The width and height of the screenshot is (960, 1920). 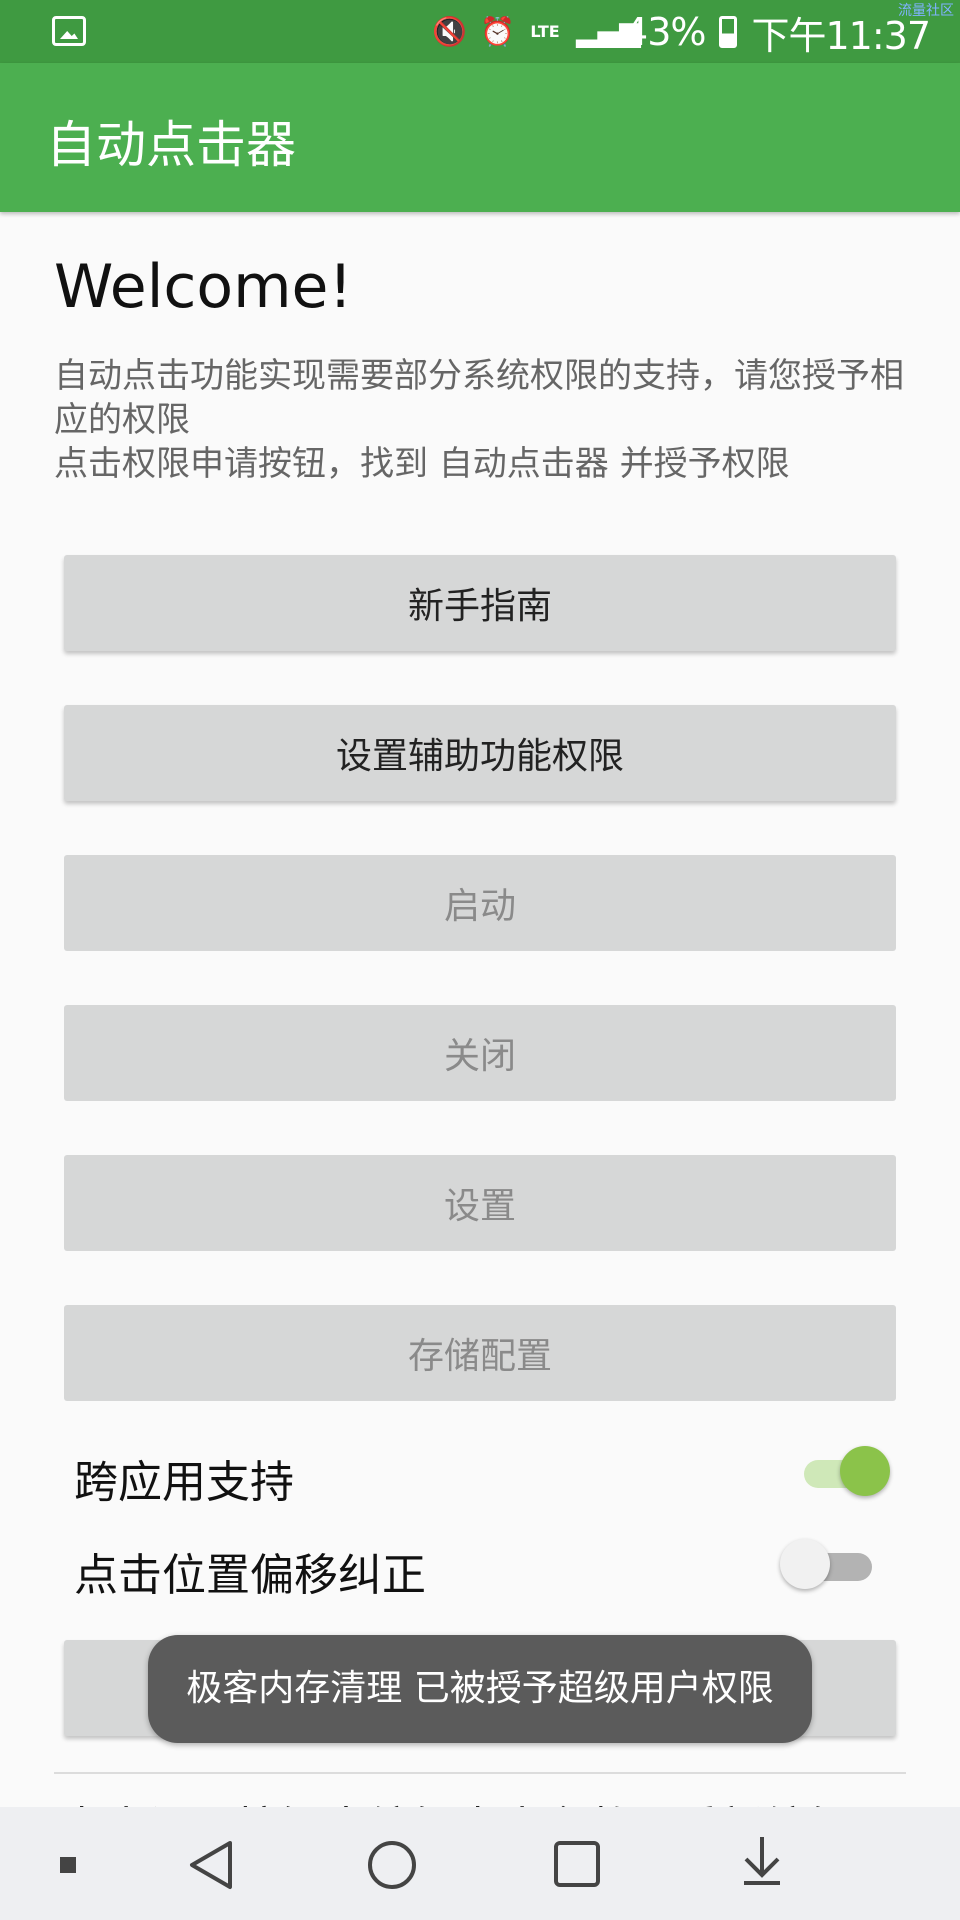 I want to click on click-offset-correction-switch, so click(x=832, y=1564).